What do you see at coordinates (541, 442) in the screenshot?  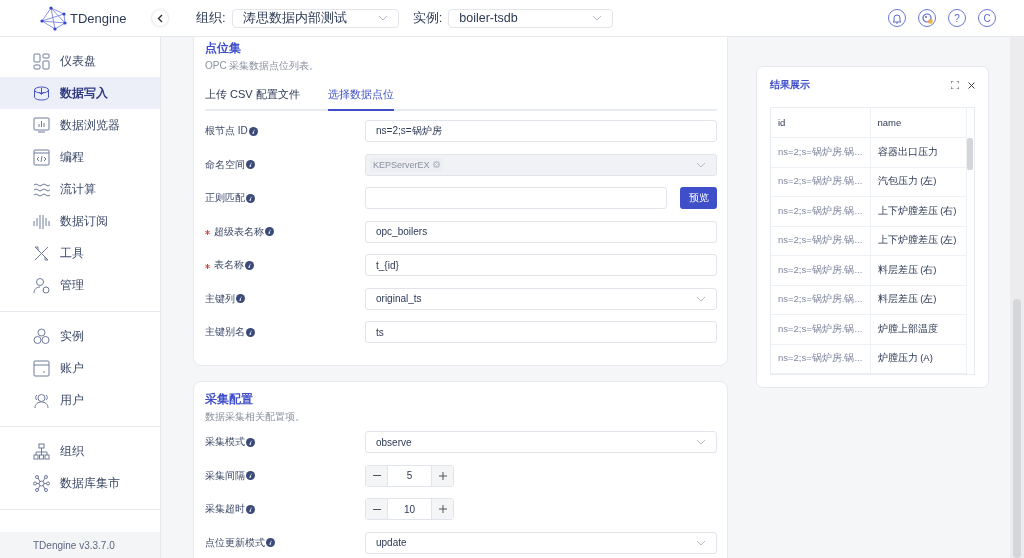 I see `select-field: observe` at bounding box center [541, 442].